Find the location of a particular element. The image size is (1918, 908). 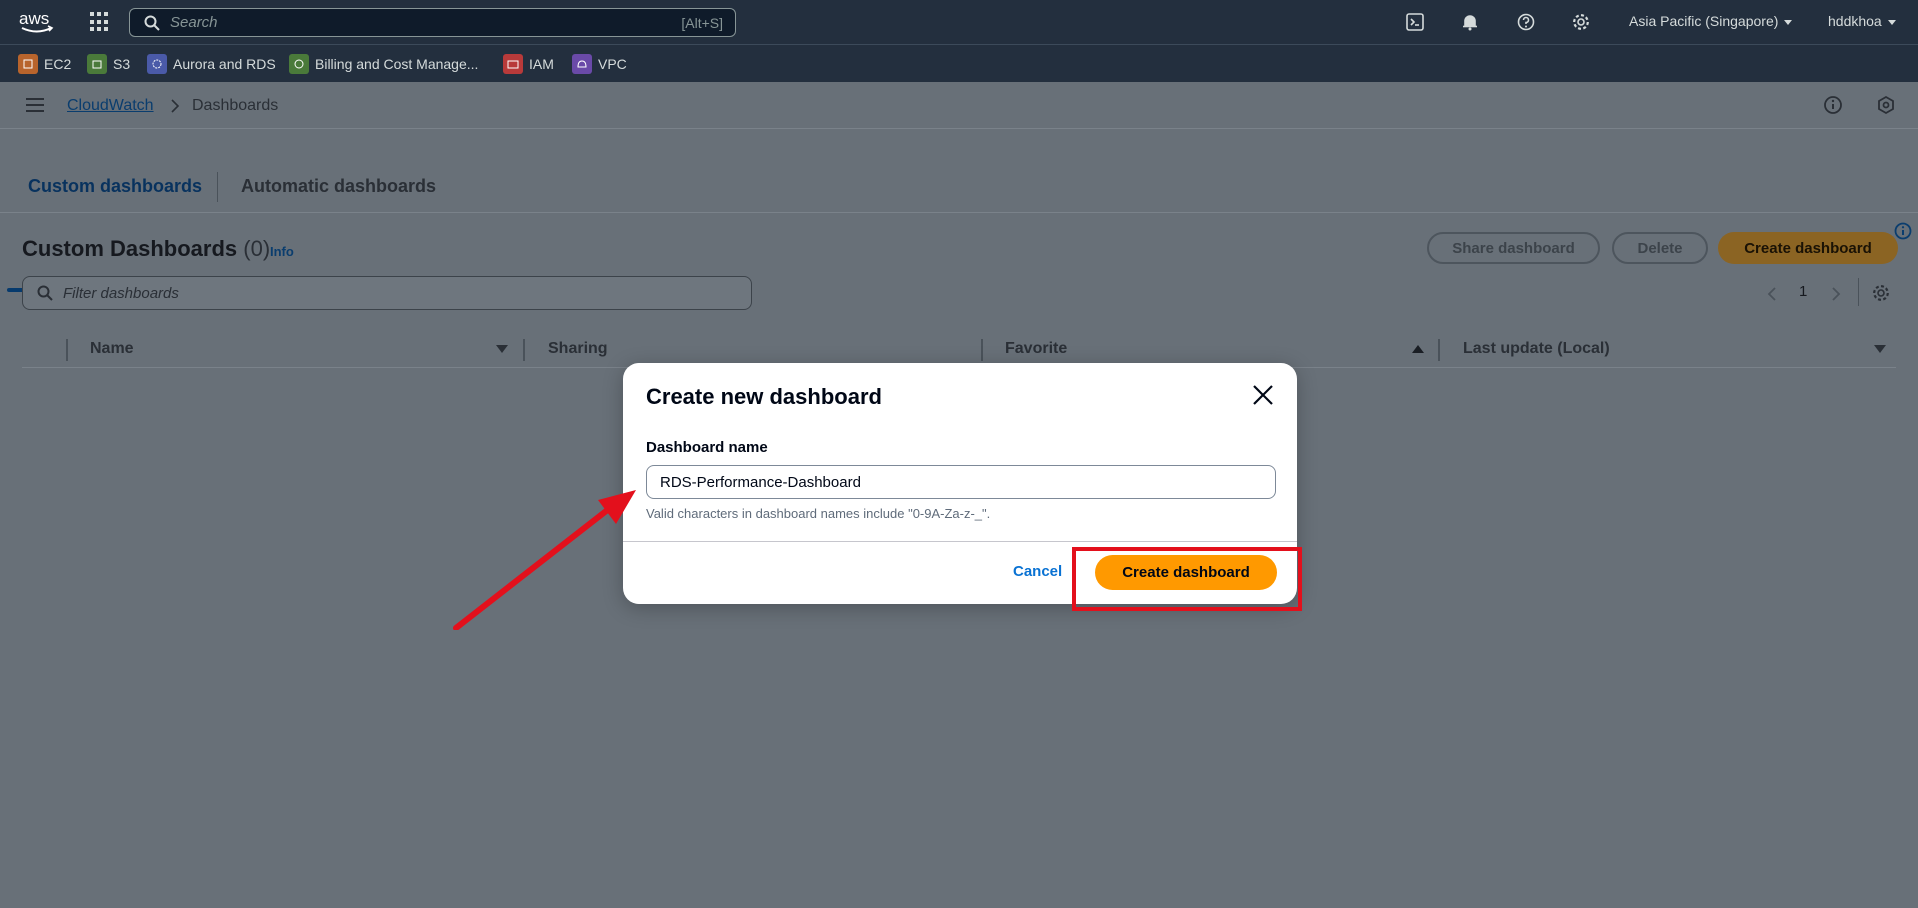

column-sharing: Sharing is located at coordinates (578, 349).